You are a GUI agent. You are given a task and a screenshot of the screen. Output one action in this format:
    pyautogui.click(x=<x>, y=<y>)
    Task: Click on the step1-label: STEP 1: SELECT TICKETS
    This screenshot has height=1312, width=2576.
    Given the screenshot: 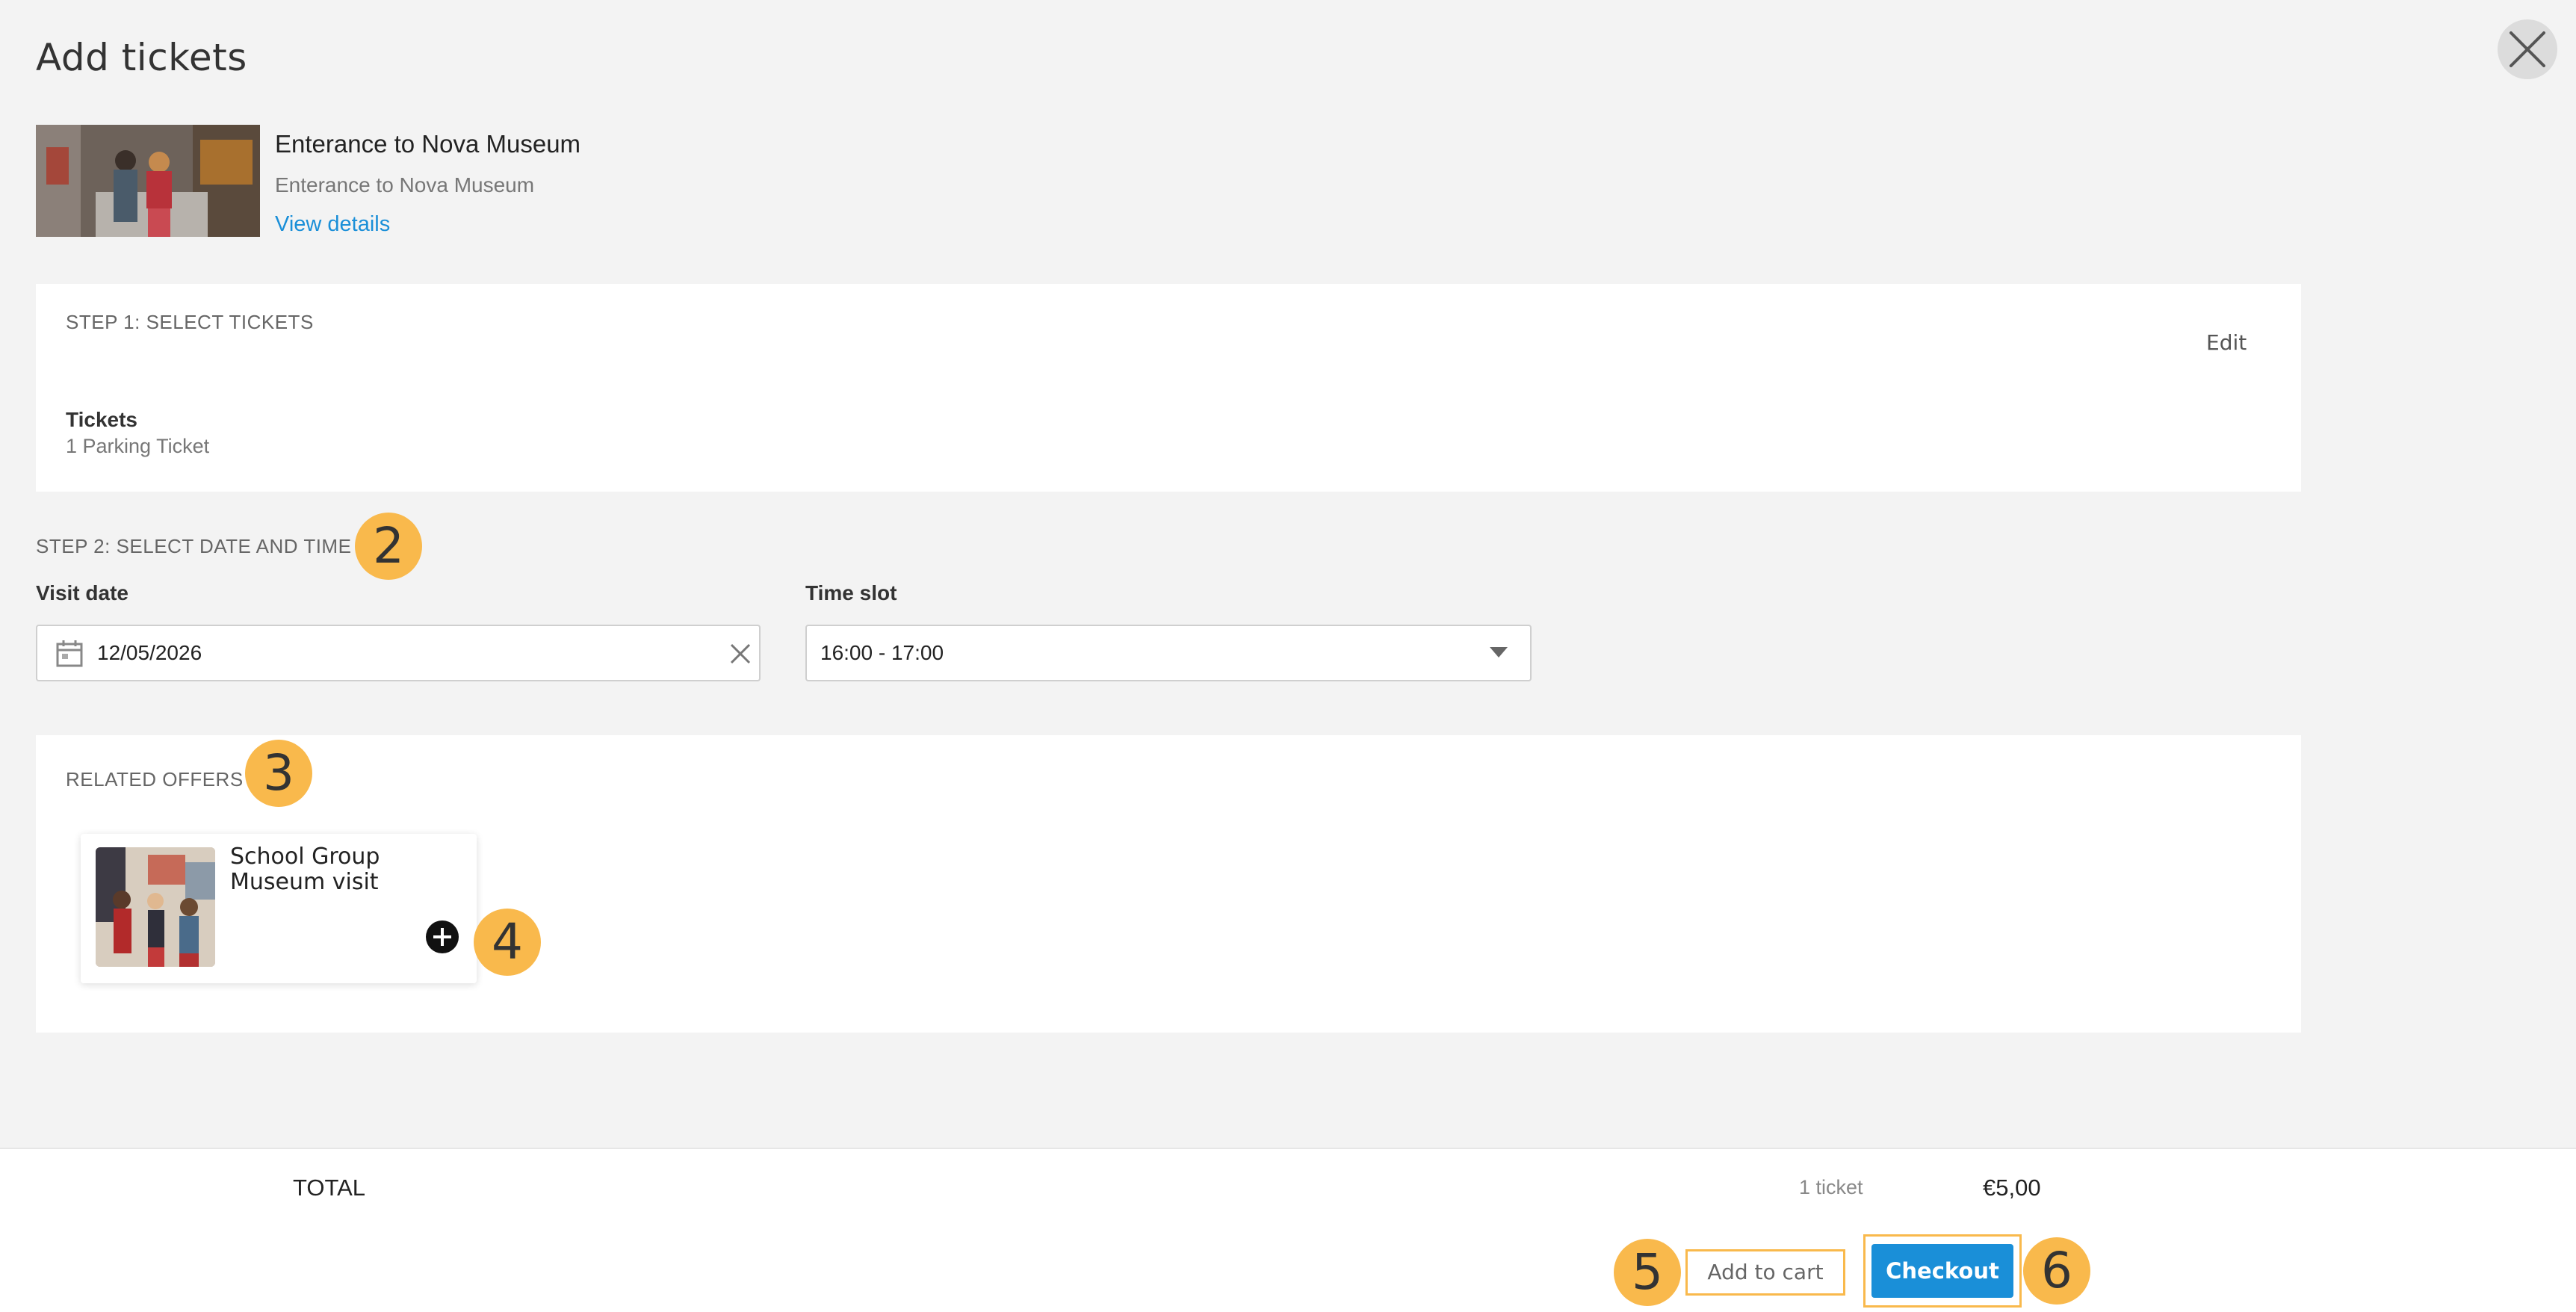 What is the action you would take?
    pyautogui.click(x=190, y=322)
    